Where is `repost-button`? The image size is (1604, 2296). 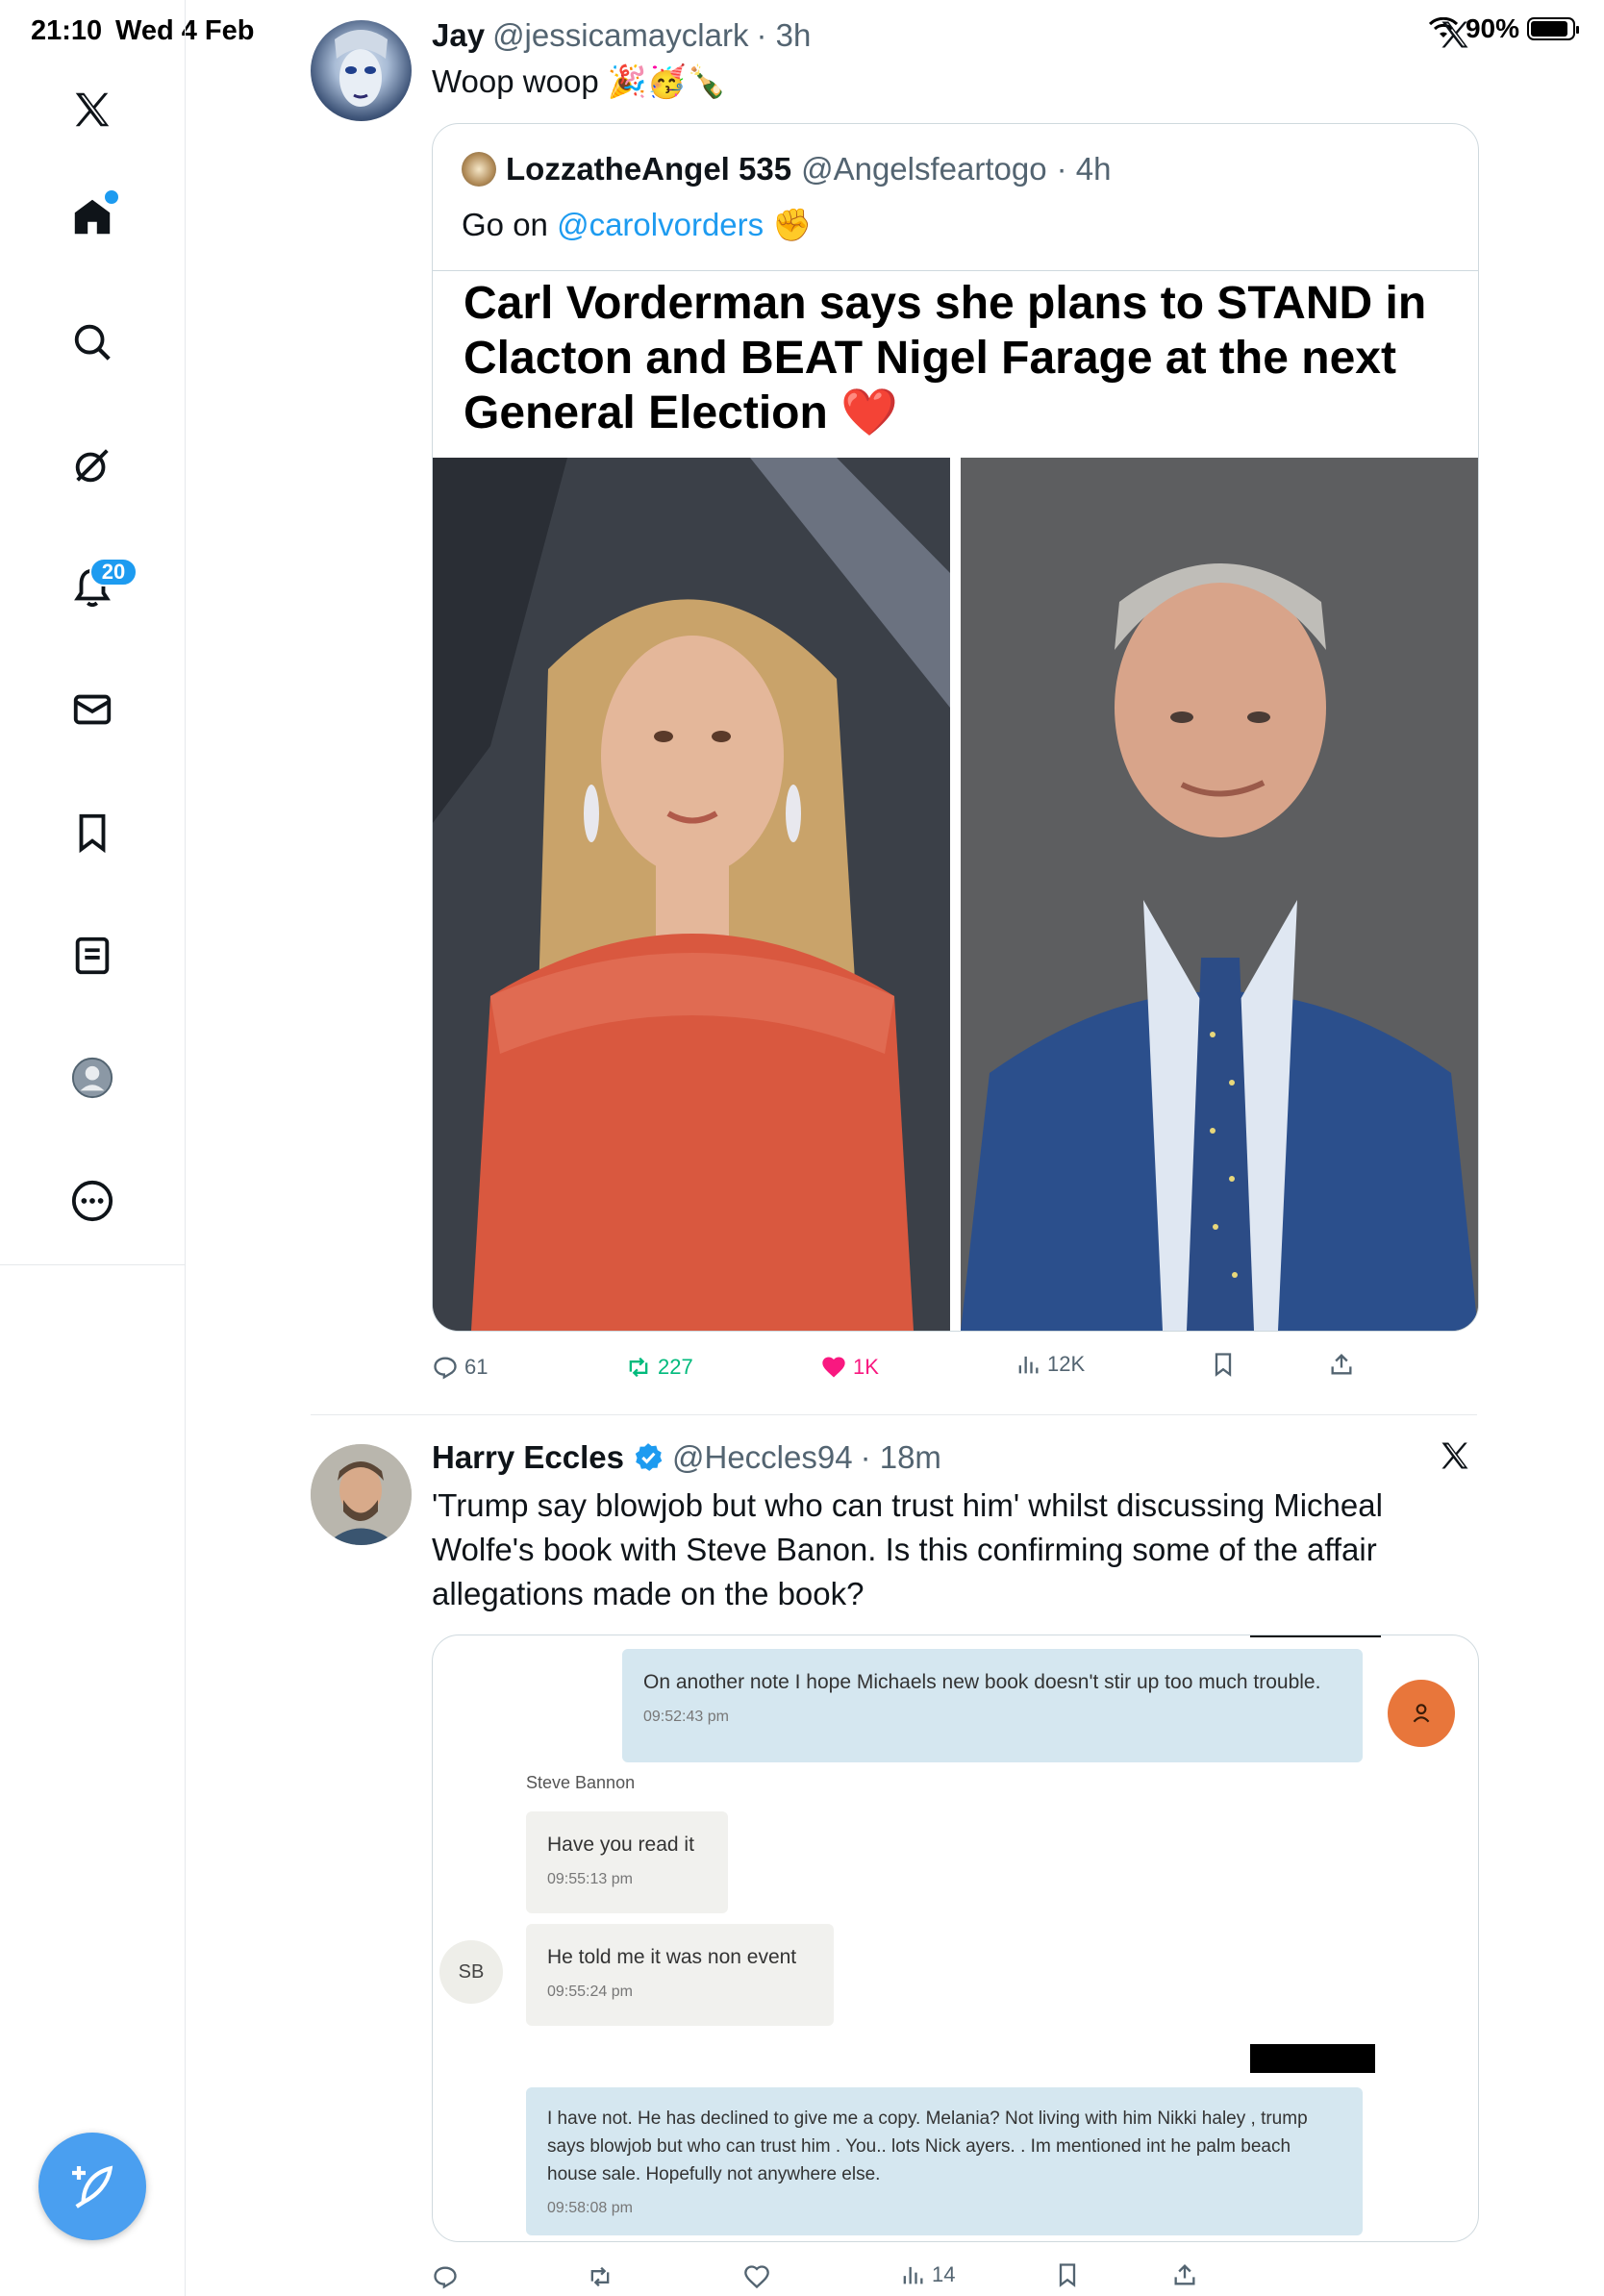 repost-button is located at coordinates (600, 2276).